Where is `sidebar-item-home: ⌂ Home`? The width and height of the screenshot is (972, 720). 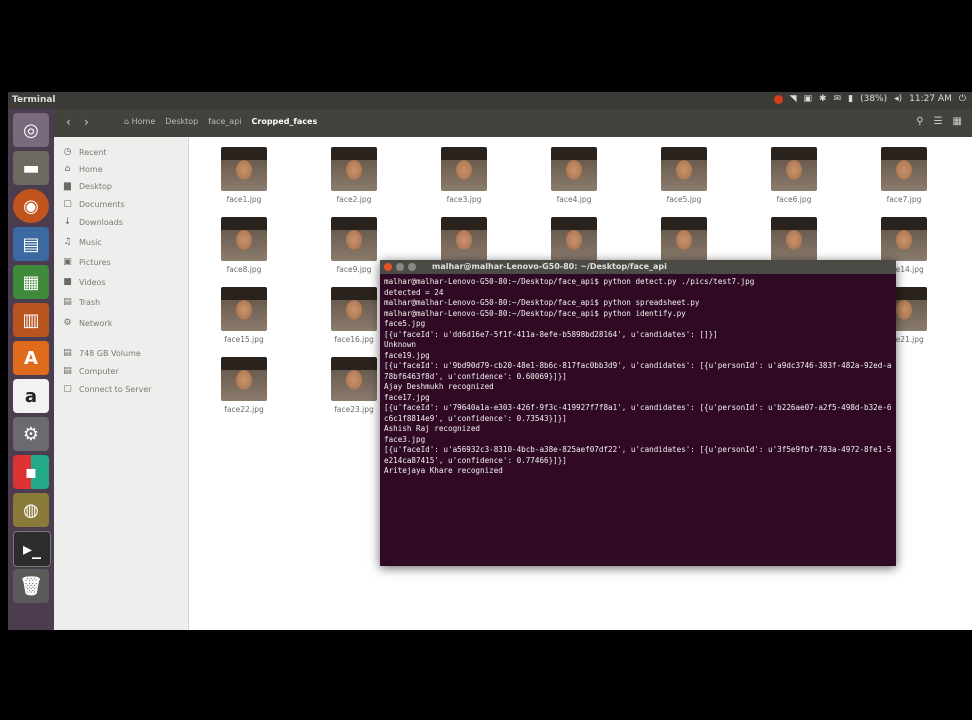 sidebar-item-home: ⌂ Home is located at coordinates (82, 169).